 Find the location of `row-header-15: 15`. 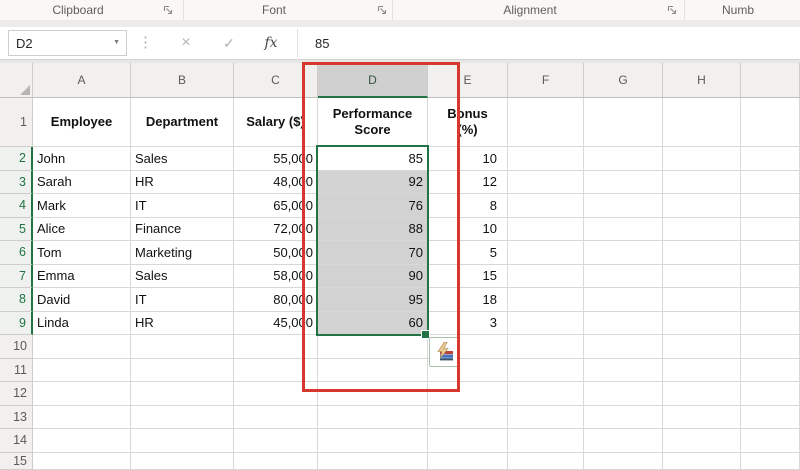

row-header-15: 15 is located at coordinates (16, 461).